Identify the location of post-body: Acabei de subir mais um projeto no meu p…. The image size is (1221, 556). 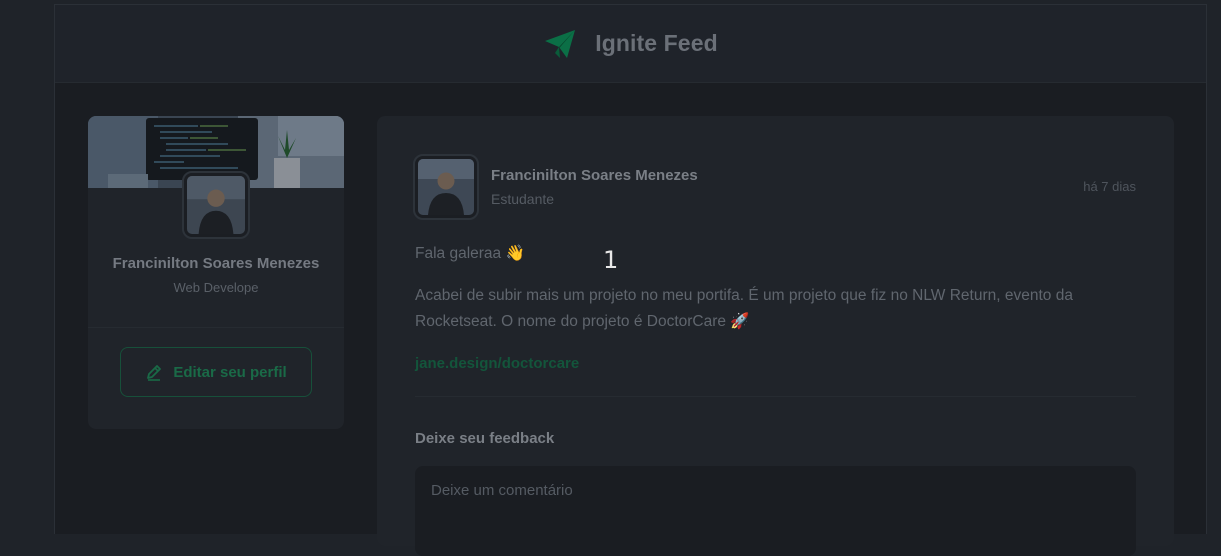
(744, 308).